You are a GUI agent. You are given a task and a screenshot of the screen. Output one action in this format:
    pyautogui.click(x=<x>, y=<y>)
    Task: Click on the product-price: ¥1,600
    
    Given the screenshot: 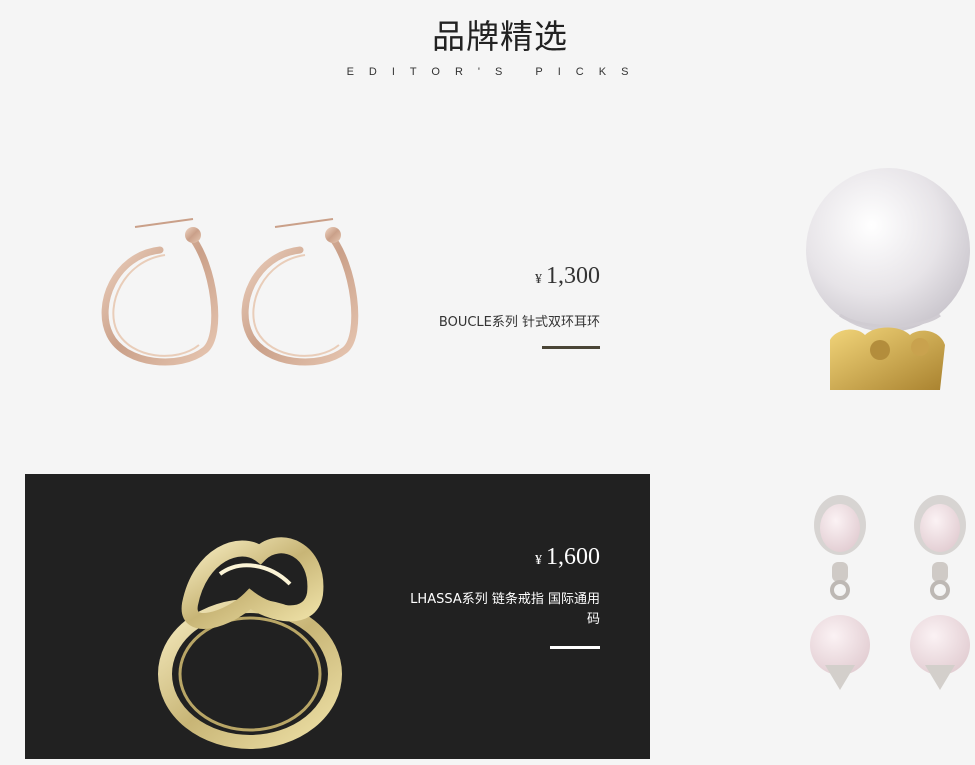 What is the action you would take?
    pyautogui.click(x=567, y=557)
    